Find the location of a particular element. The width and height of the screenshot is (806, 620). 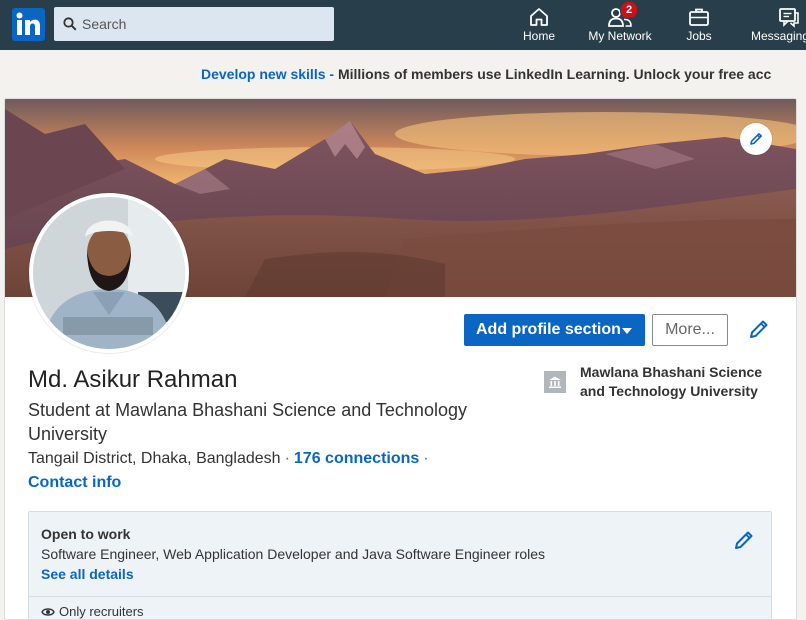

search-input is located at coordinates (202, 24).